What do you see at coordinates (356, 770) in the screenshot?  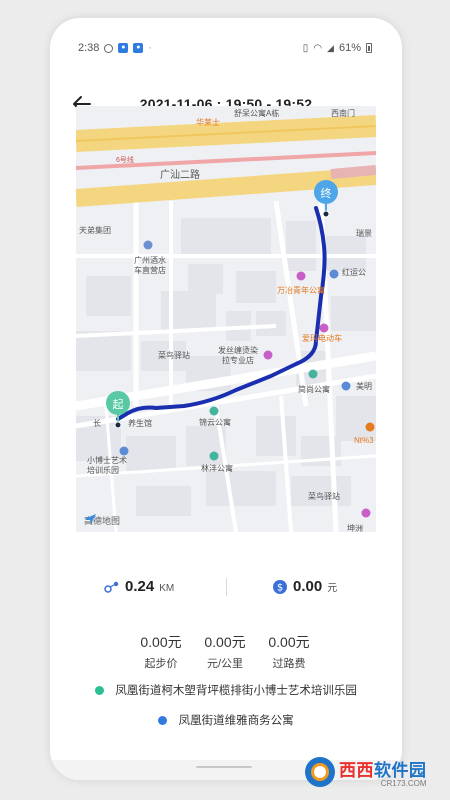 I see `watermark-title-a: 西西` at bounding box center [356, 770].